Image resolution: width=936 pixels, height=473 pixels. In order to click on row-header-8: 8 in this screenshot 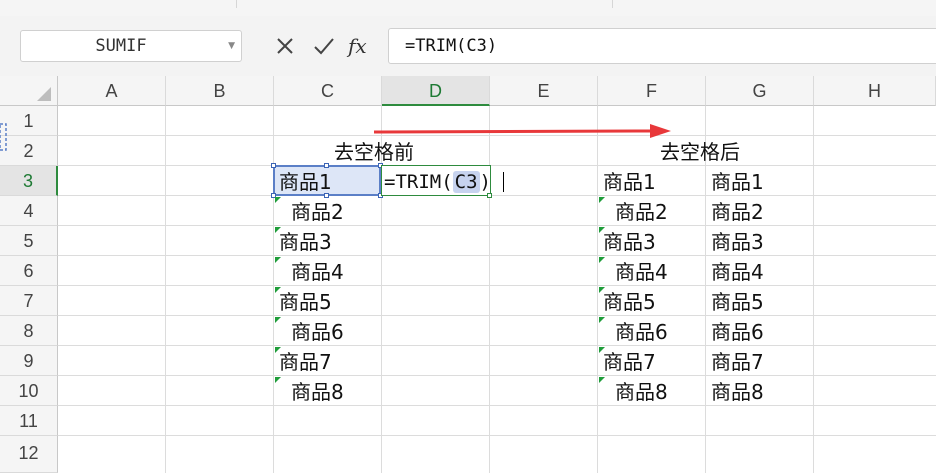, I will do `click(29, 331)`.